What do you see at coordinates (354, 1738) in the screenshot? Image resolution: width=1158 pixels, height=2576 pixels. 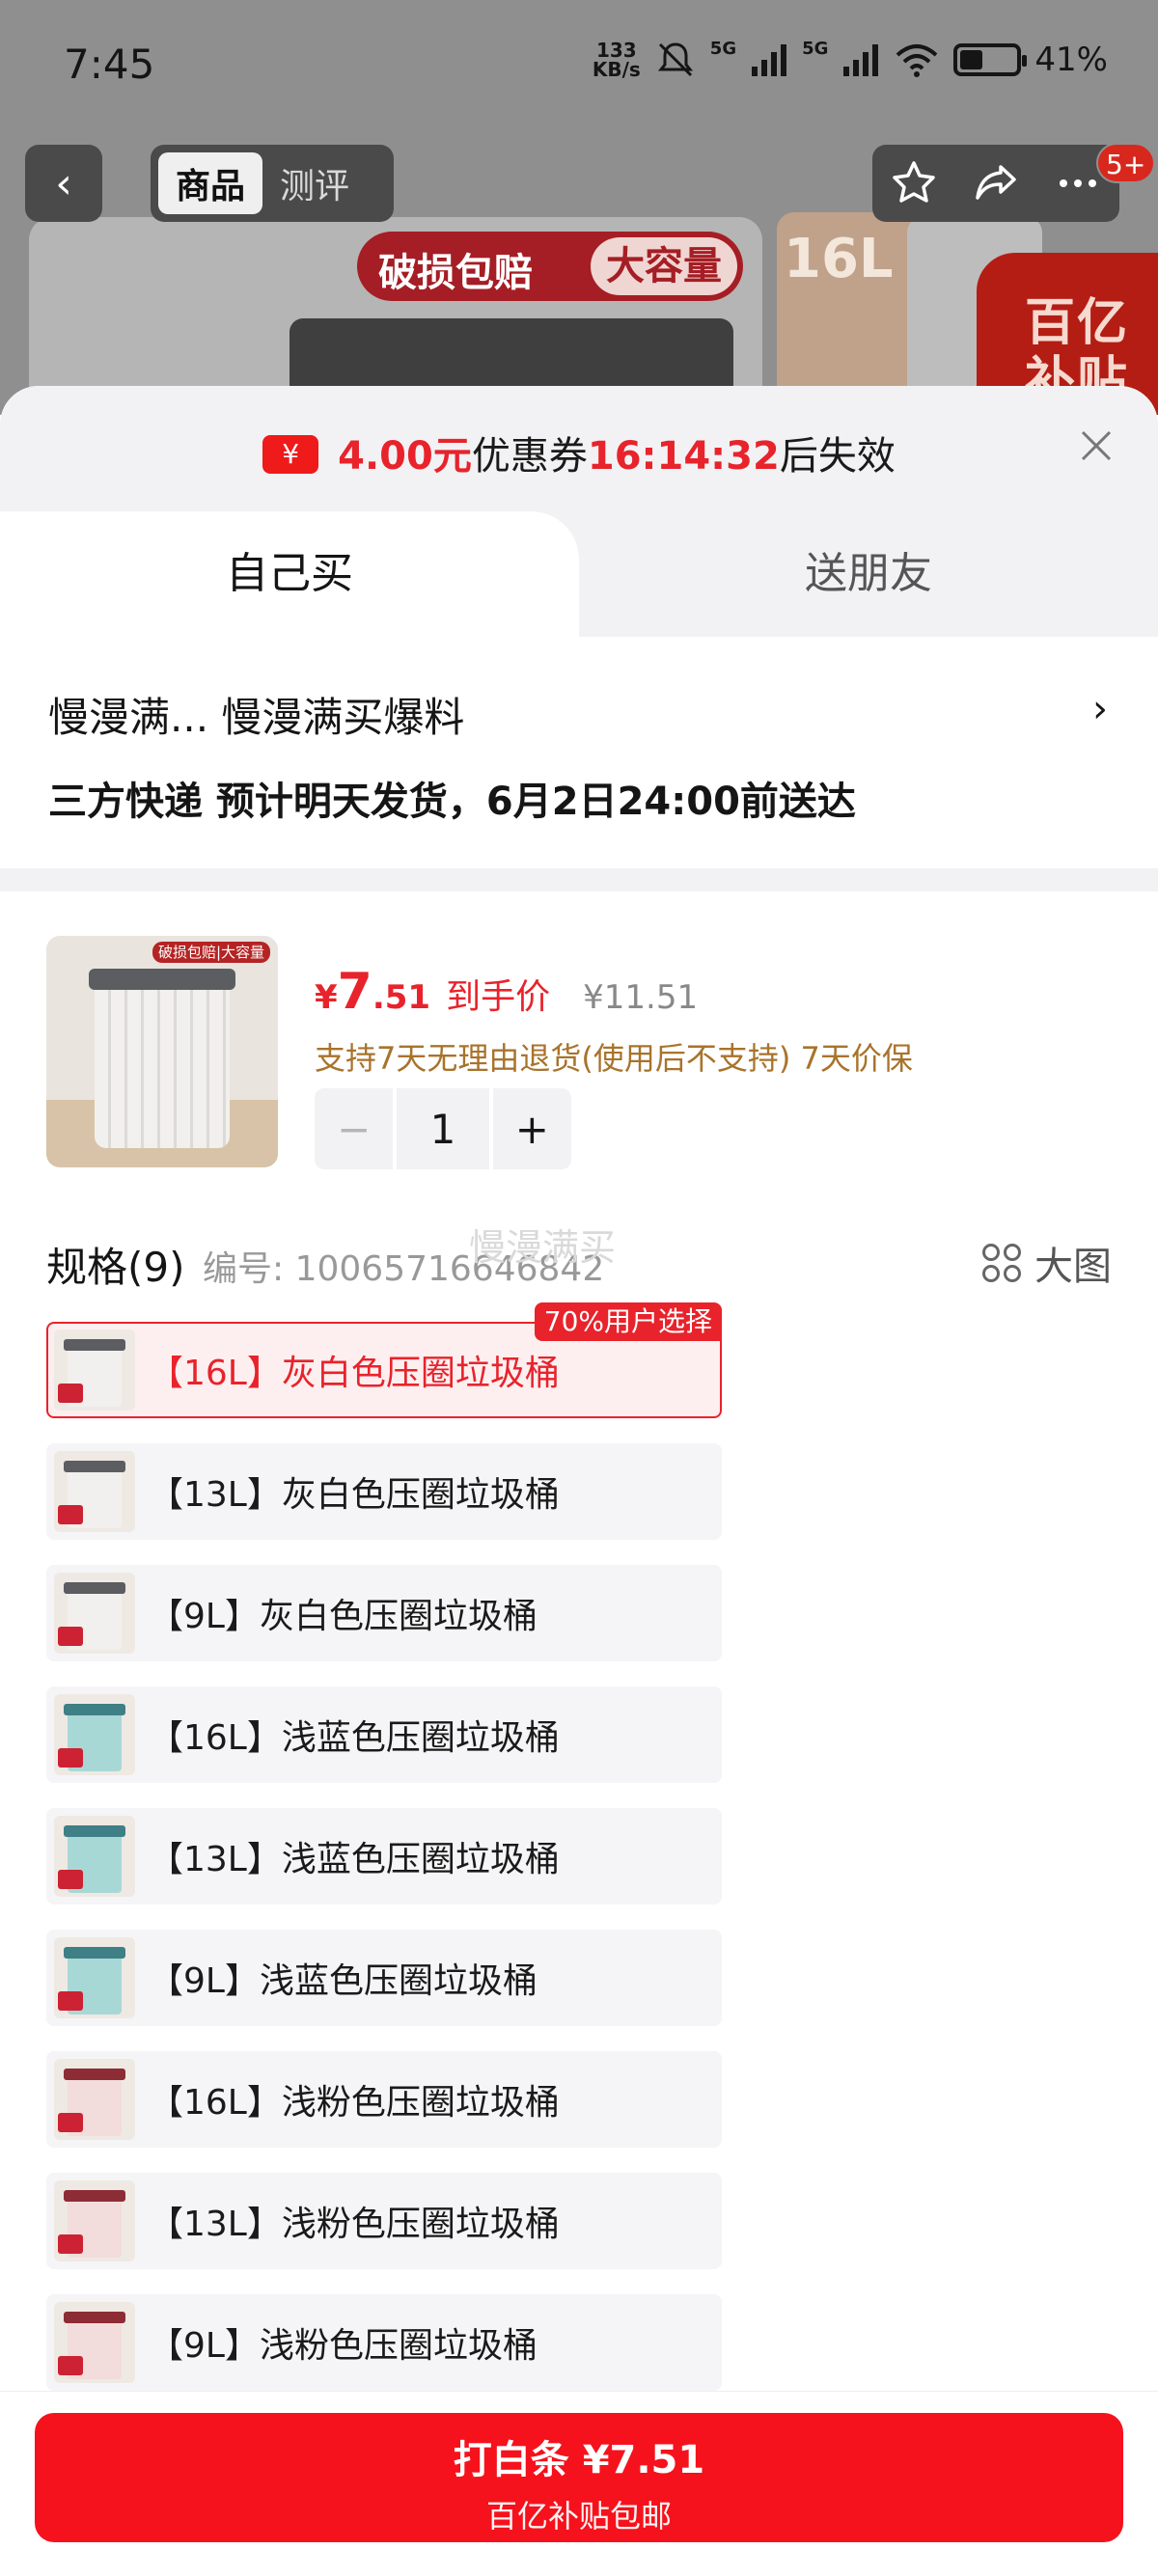 I see `spec-option-label: 【16L】浅蓝色压圈垃圾桶` at bounding box center [354, 1738].